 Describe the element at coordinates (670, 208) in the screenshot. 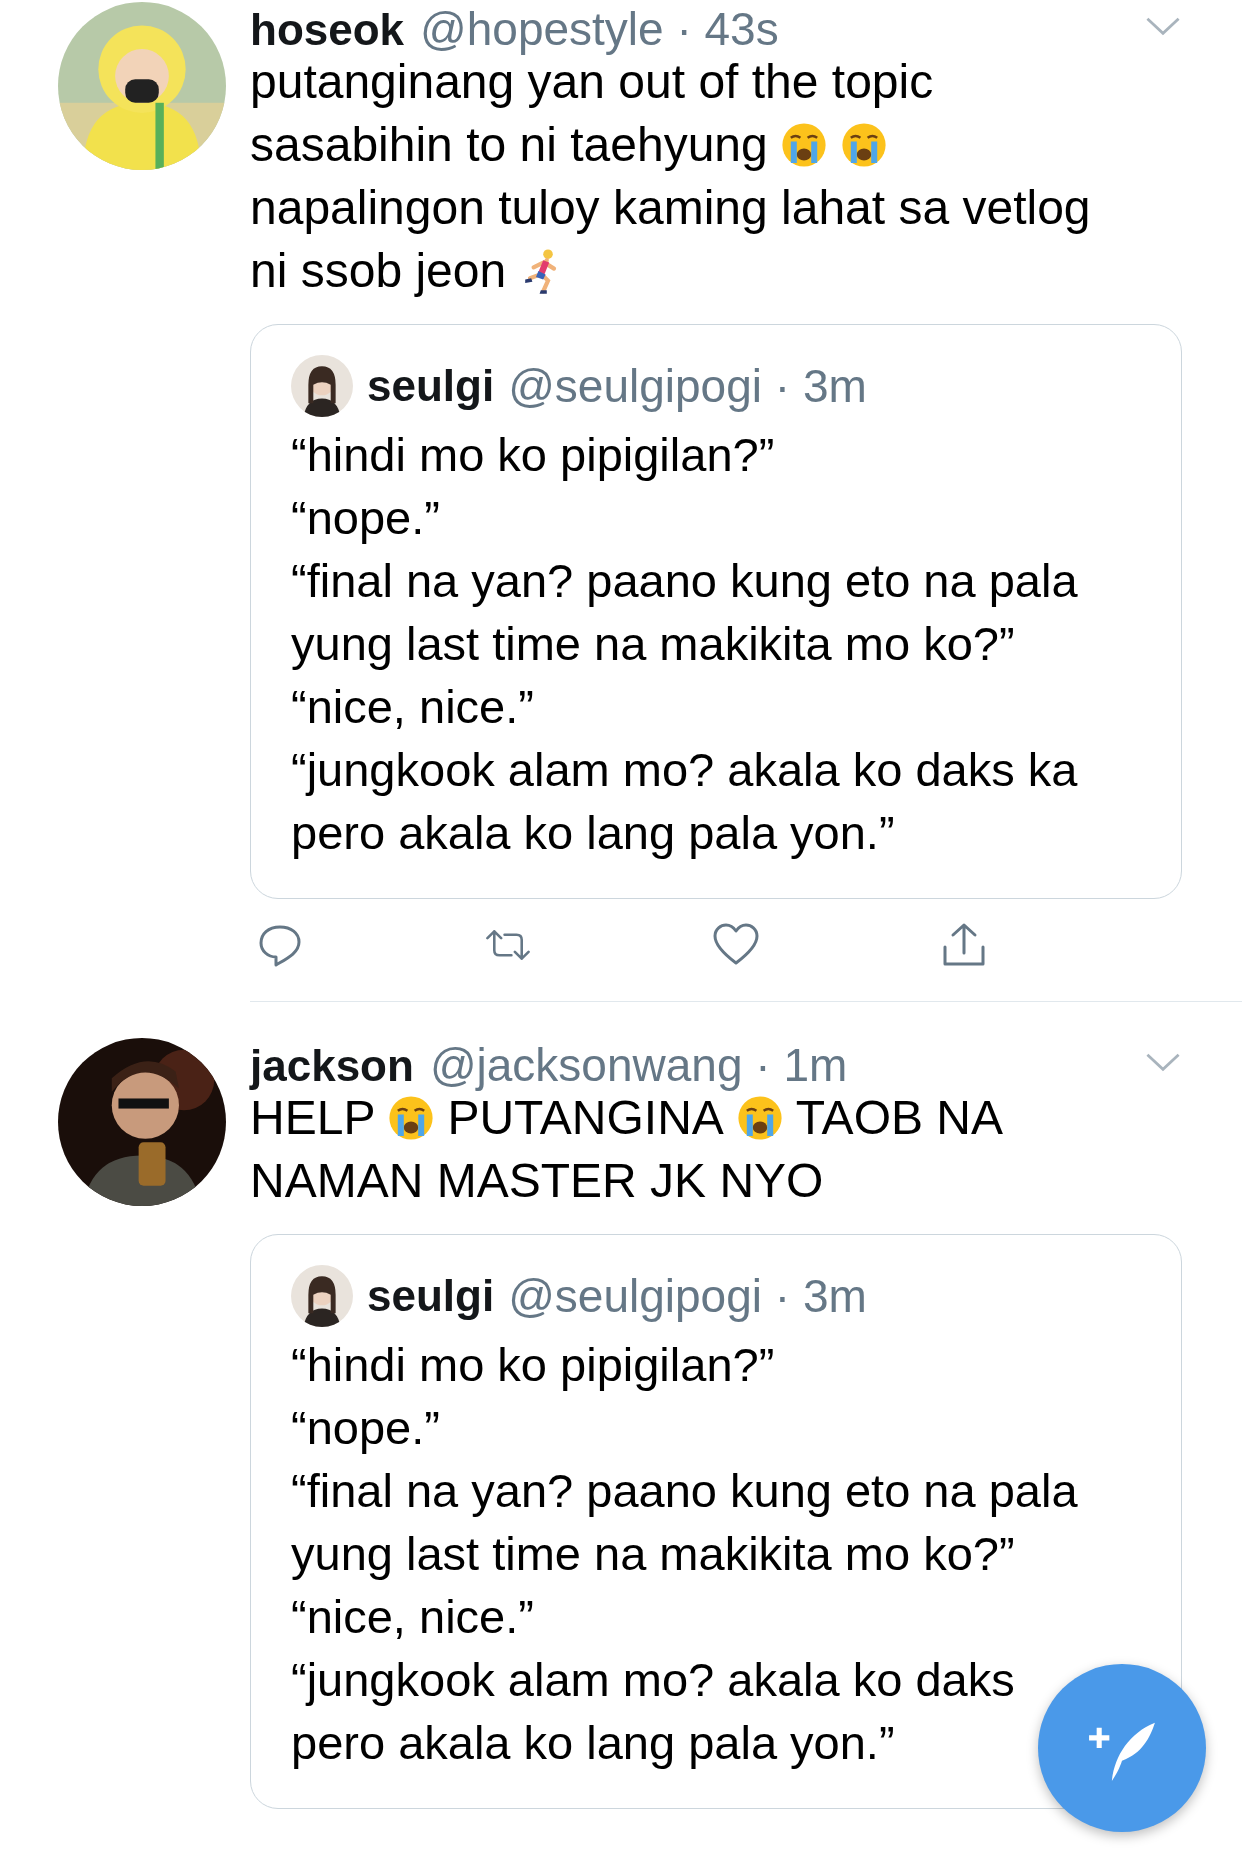

I see `tweet-text: napalingon tuloy kaming lahat sa vetlog` at that location.